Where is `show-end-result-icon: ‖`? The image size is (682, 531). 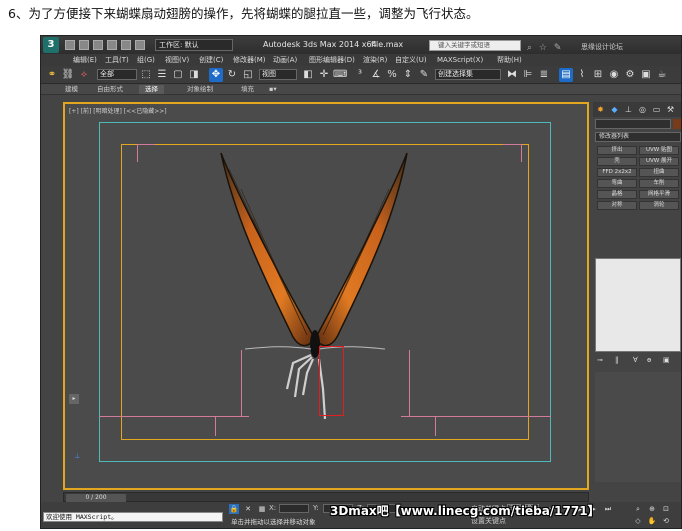
show-end-result-icon: ‖ is located at coordinates (617, 360).